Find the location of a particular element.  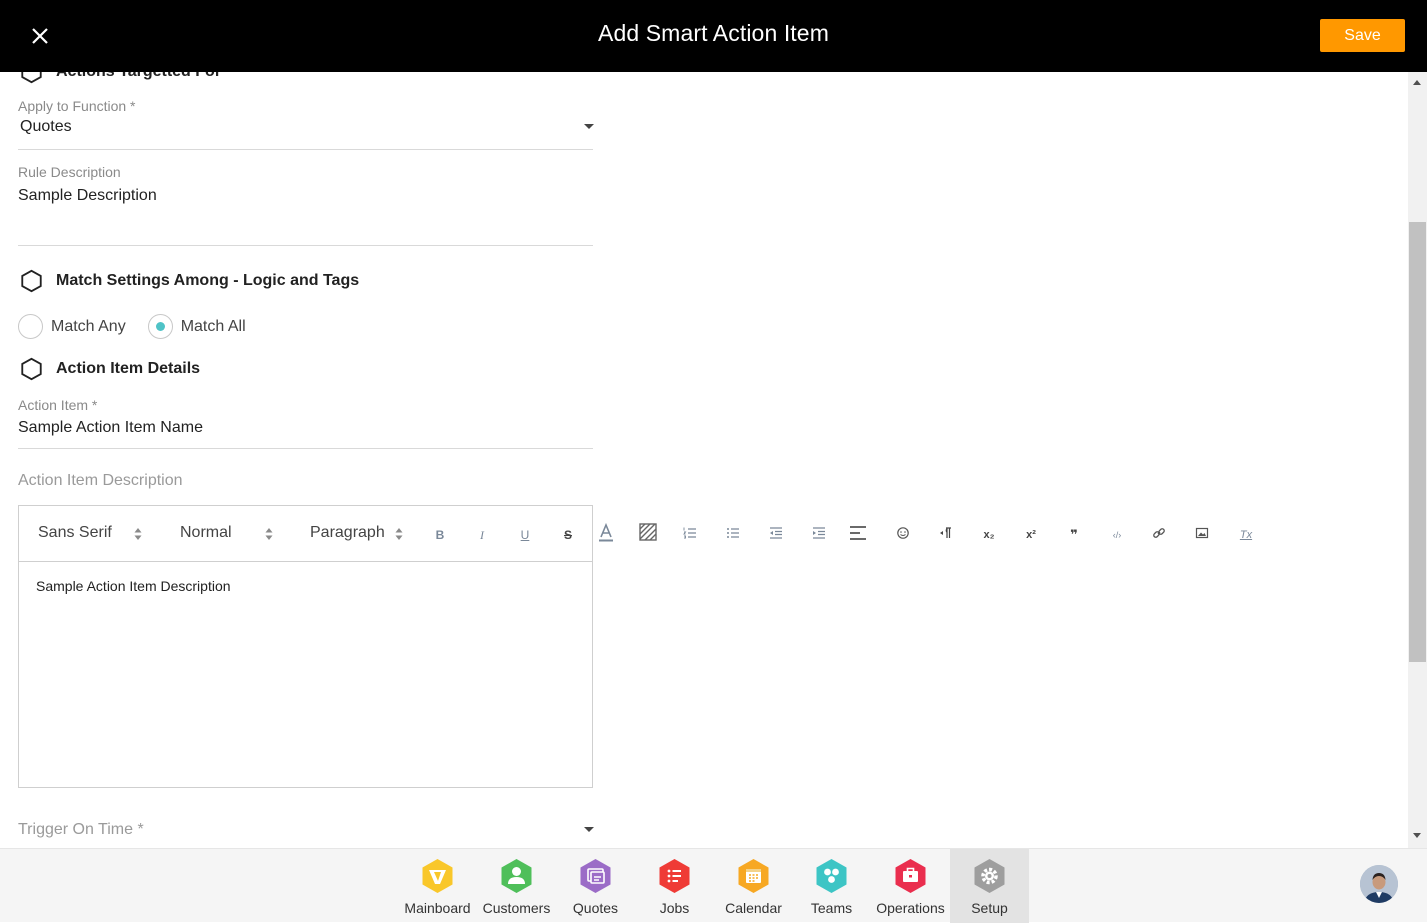

section-match-settings: Match Settings Among - Logic and Tags is located at coordinates (189, 281).